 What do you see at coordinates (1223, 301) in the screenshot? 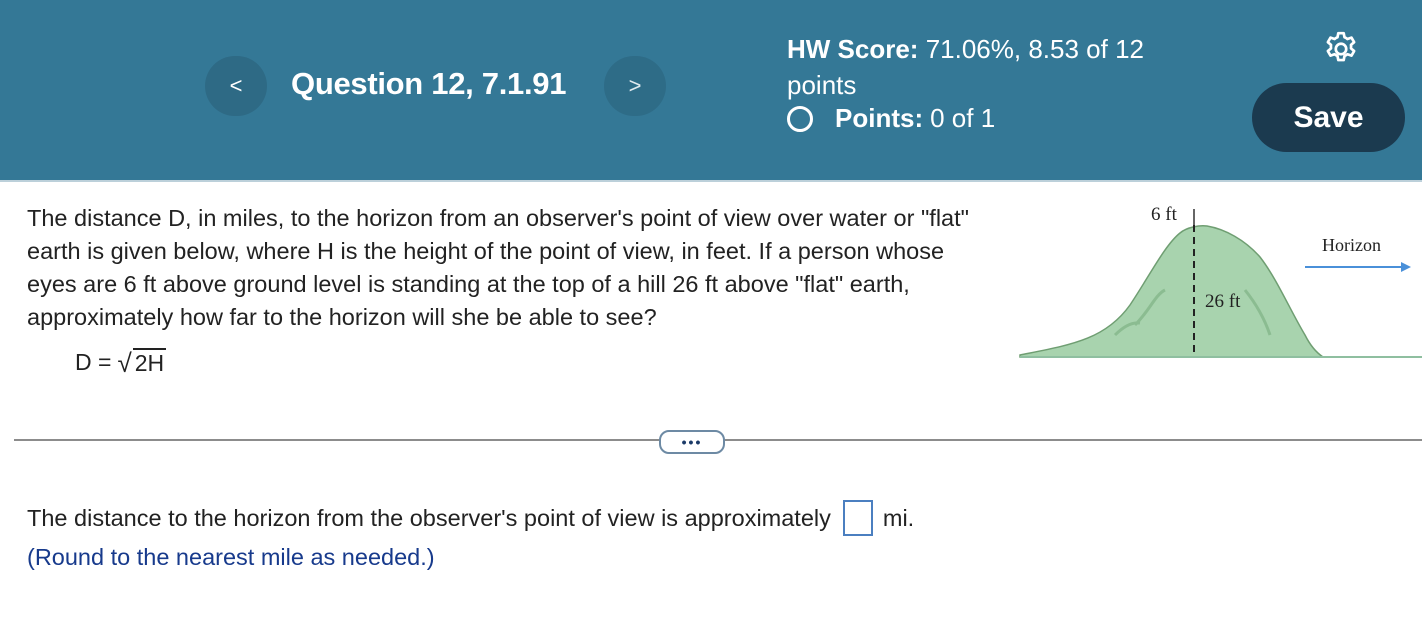
I see `hill-height-label: 26 ft` at bounding box center [1223, 301].